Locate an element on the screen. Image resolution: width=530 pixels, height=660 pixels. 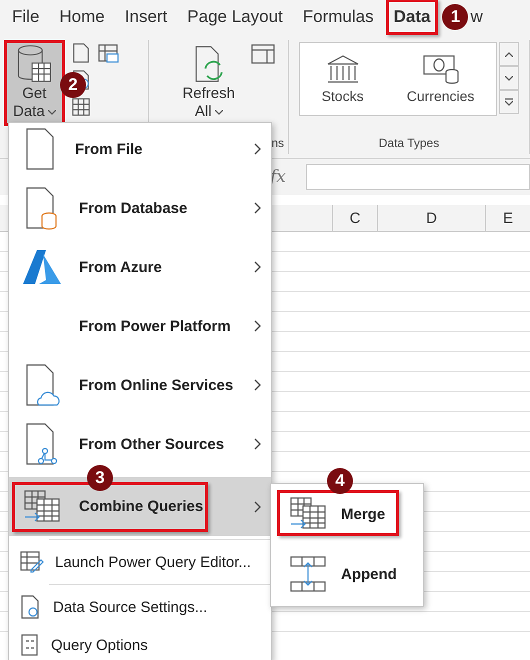
menu-item: Append is located at coordinates (347, 574).